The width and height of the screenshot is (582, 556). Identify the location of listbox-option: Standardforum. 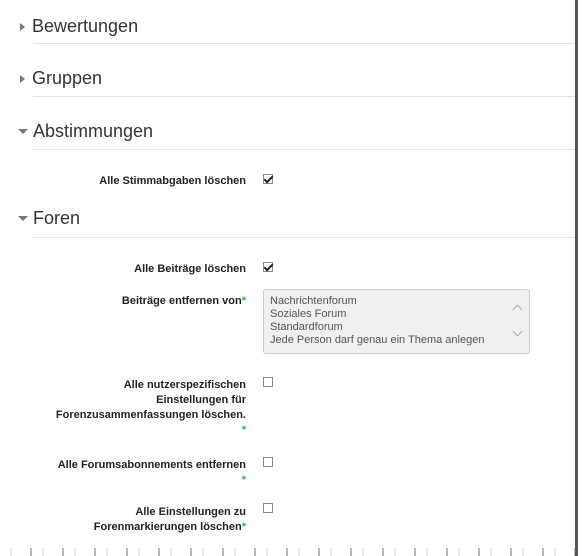
(396, 327).